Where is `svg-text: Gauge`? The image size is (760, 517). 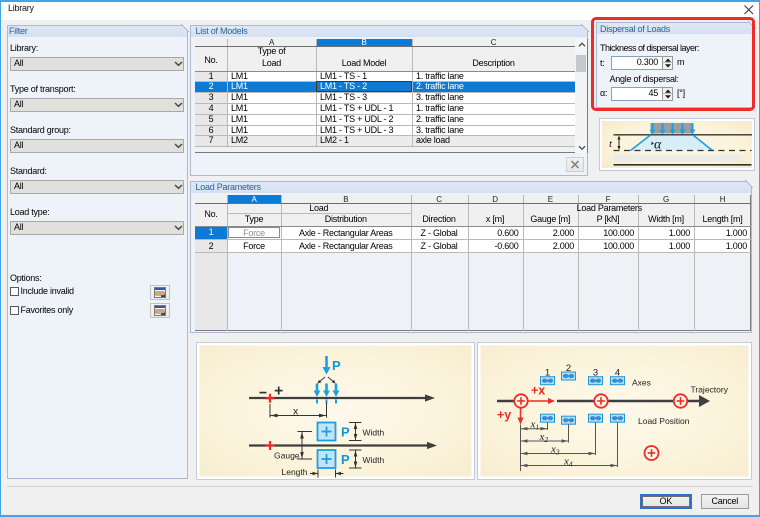
svg-text: Gauge is located at coordinates (287, 456).